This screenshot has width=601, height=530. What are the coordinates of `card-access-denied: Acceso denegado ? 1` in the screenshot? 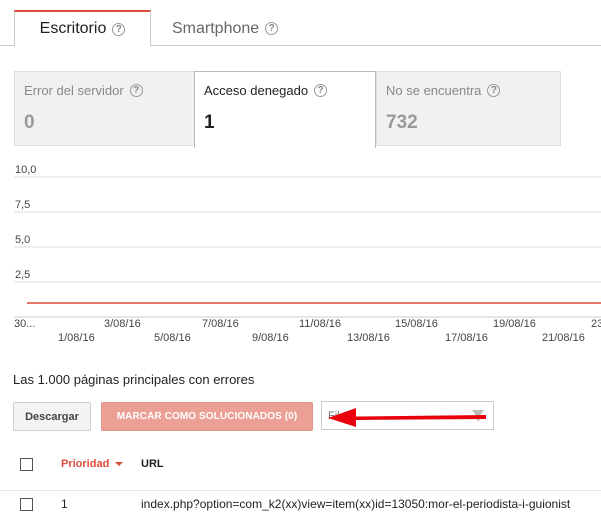 It's located at (285, 109).